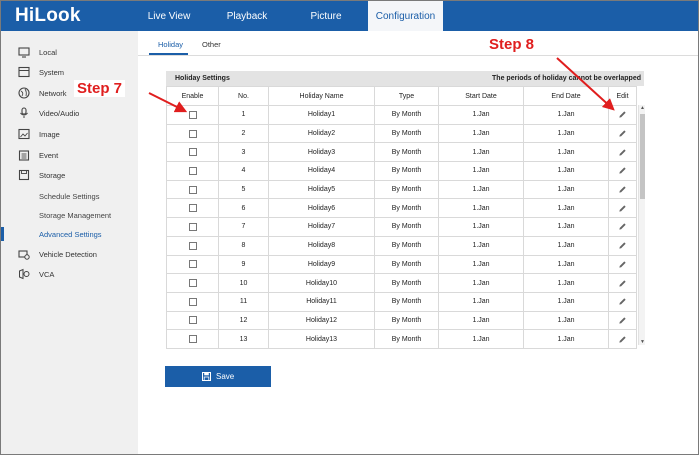 This screenshot has height=455, width=699. I want to click on cell-holiday-name: Holiday4, so click(321, 171).